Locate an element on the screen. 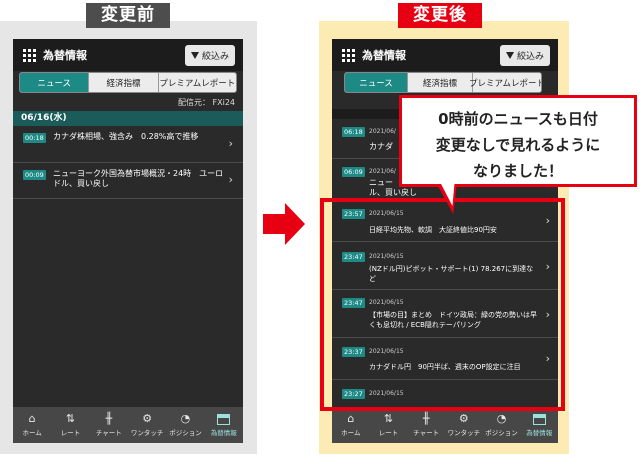  callout-line-3: なりました！ is located at coordinates (517, 171).